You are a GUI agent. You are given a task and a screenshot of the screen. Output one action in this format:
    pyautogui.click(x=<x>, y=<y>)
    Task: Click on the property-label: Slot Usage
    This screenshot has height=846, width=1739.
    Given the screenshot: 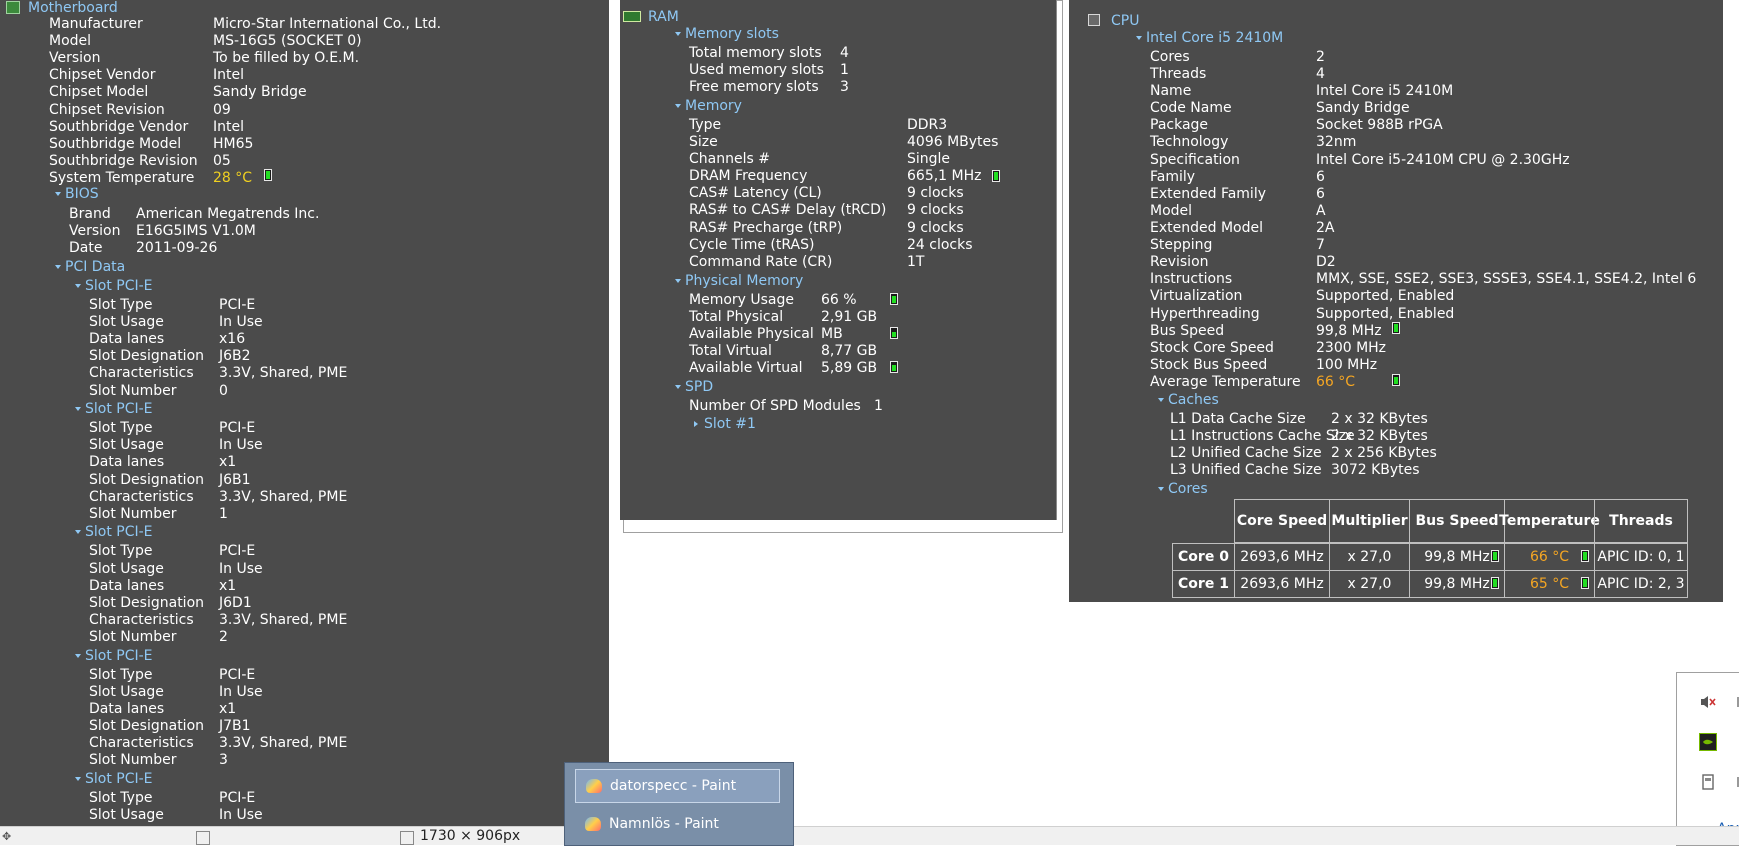 What is the action you would take?
    pyautogui.click(x=126, y=569)
    